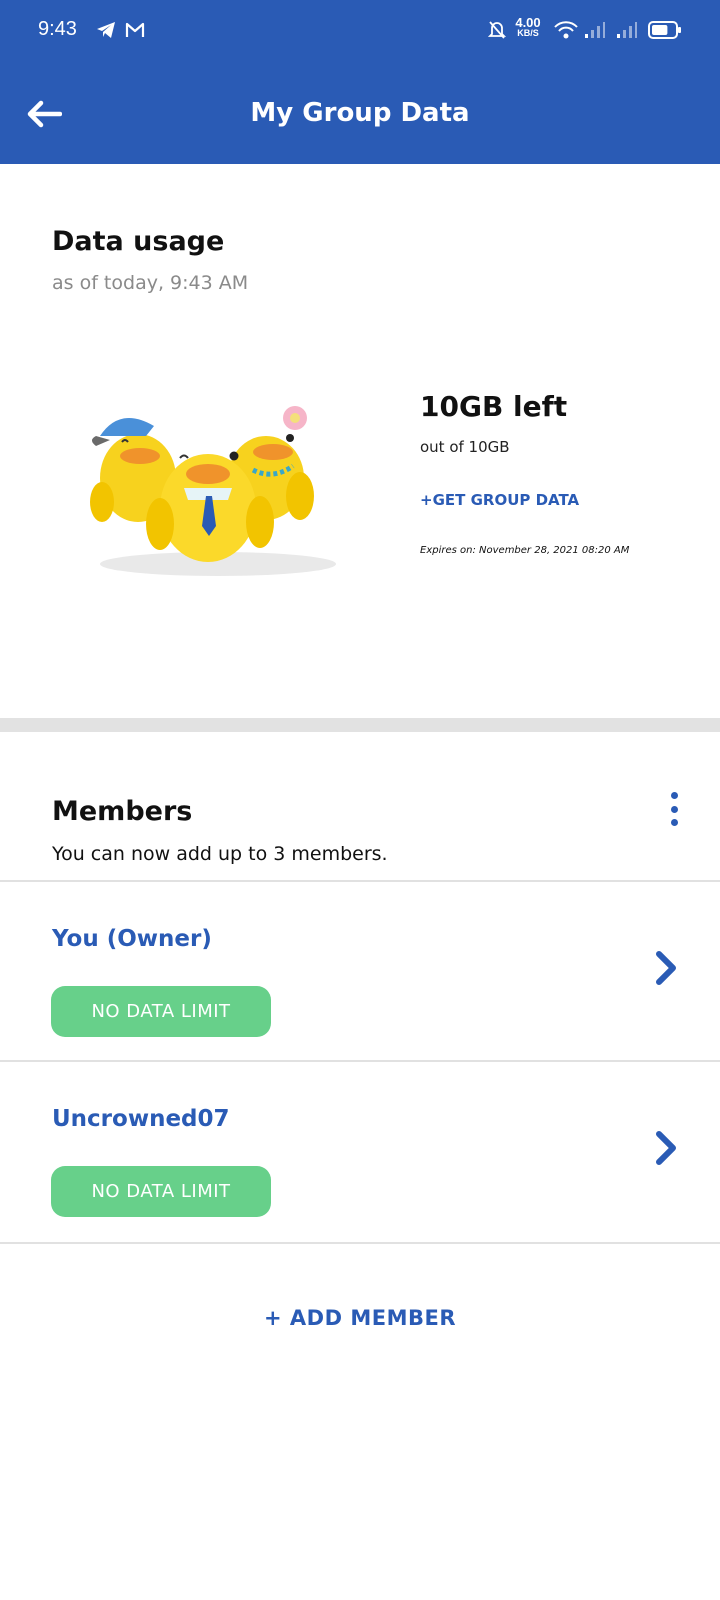  What do you see at coordinates (150, 283) in the screenshot?
I see `data-usage-timestamp: as of today, 9:43 AM` at bounding box center [150, 283].